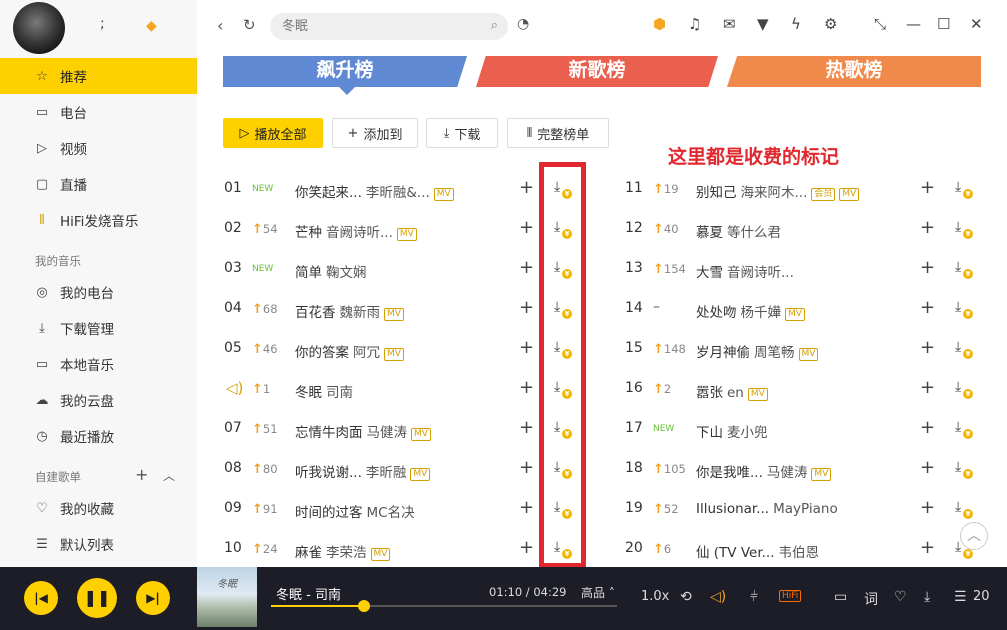 The width and height of the screenshot is (1007, 630). I want to click on comment-icon: ▭, so click(840, 597).